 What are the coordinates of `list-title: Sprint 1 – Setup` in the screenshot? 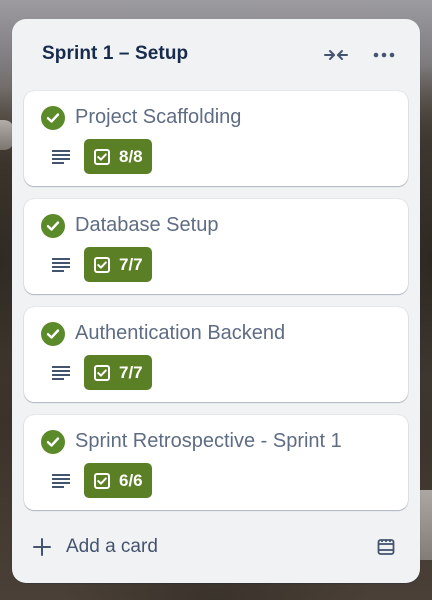 It's located at (115, 54).